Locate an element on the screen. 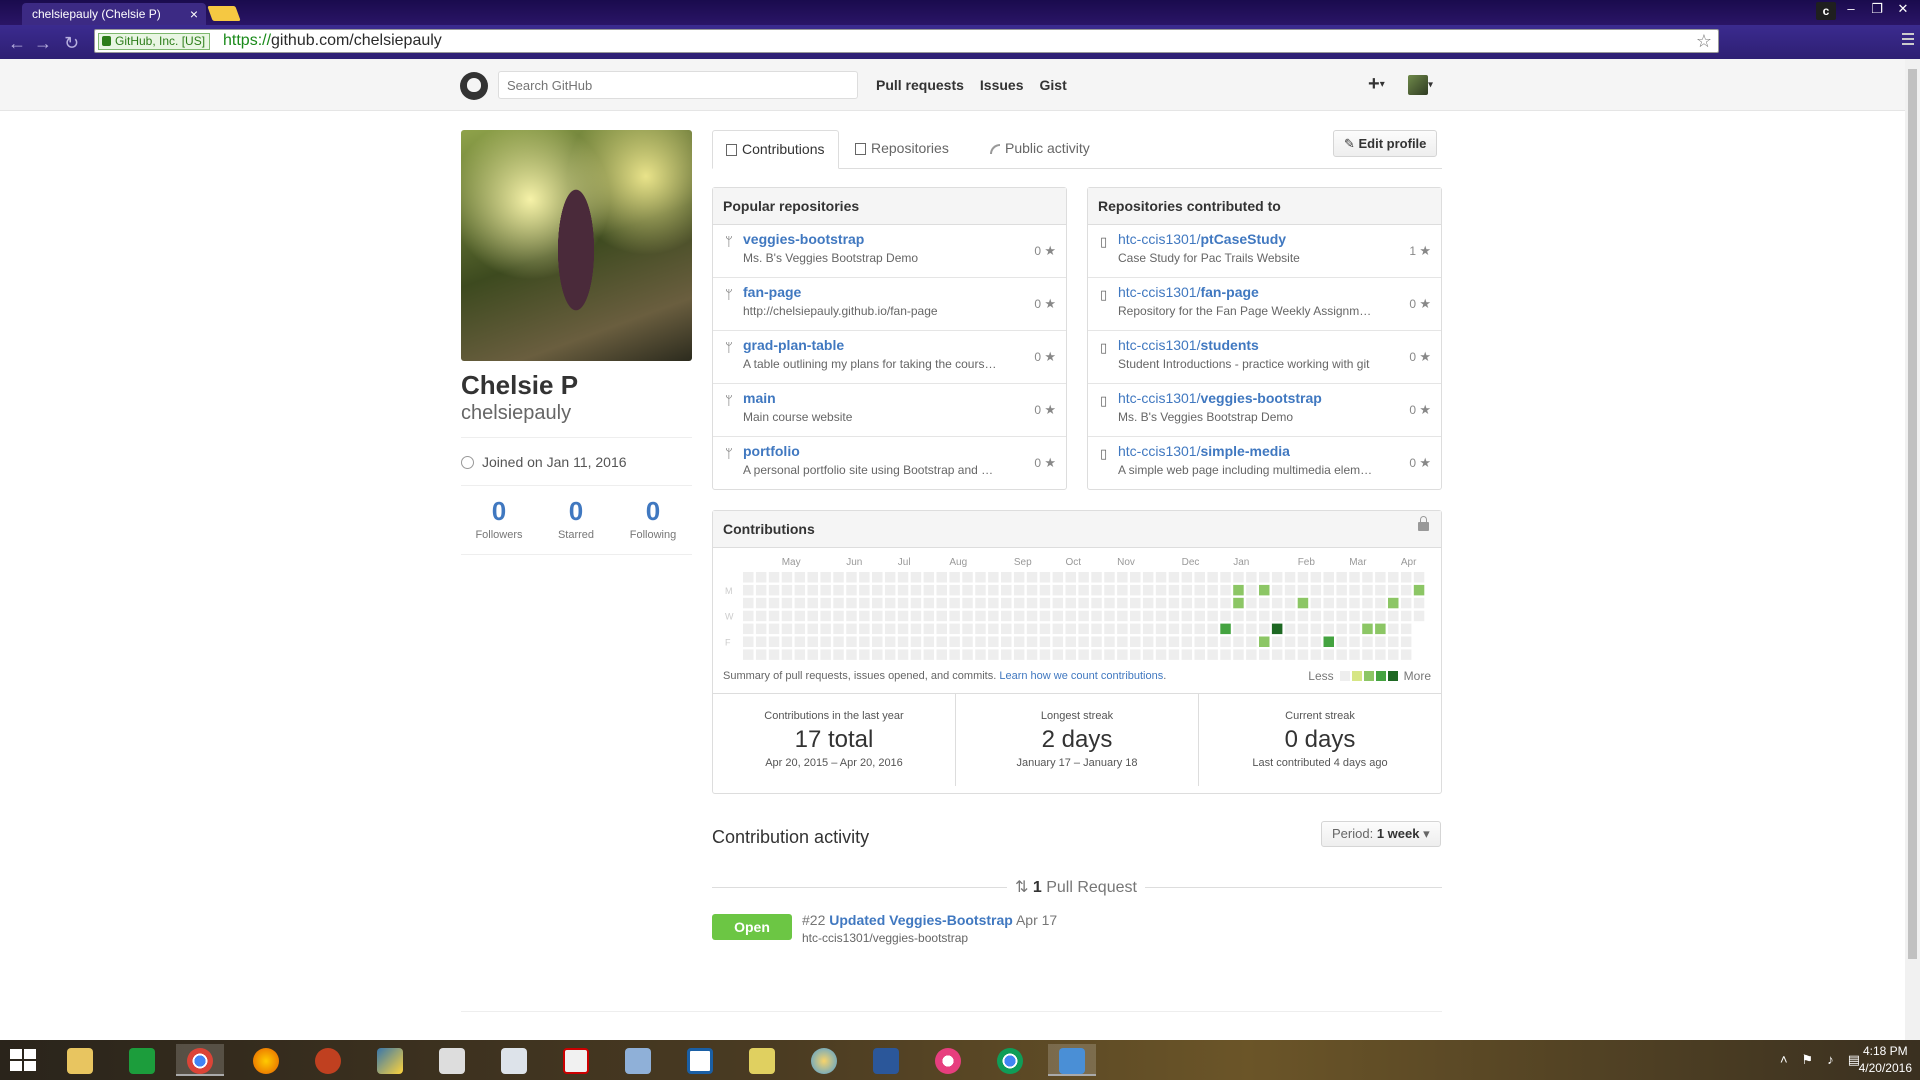  visio-icon is located at coordinates (886, 1060).